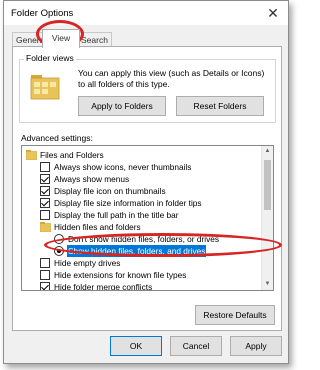 Image resolution: width=320 pixels, height=370 pixels. What do you see at coordinates (235, 315) in the screenshot?
I see `restore-defaults-button: Restore Defaults` at bounding box center [235, 315].